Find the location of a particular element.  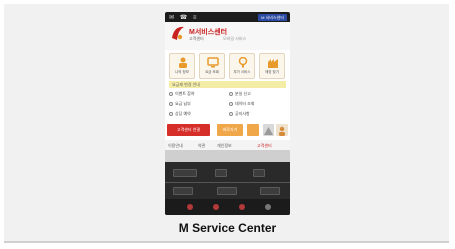

menu-grid-button is located at coordinates (253, 130).